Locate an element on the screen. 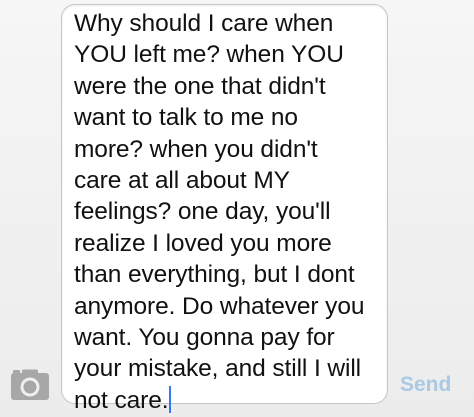 Image resolution: width=474 pixels, height=417 pixels. camera-icon is located at coordinates (30, 384).